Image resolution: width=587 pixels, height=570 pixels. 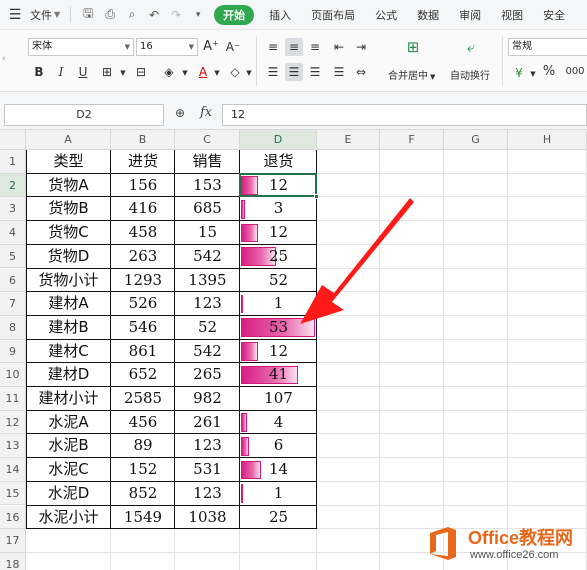 I want to click on annotation-arrow, so click(x=357, y=261).